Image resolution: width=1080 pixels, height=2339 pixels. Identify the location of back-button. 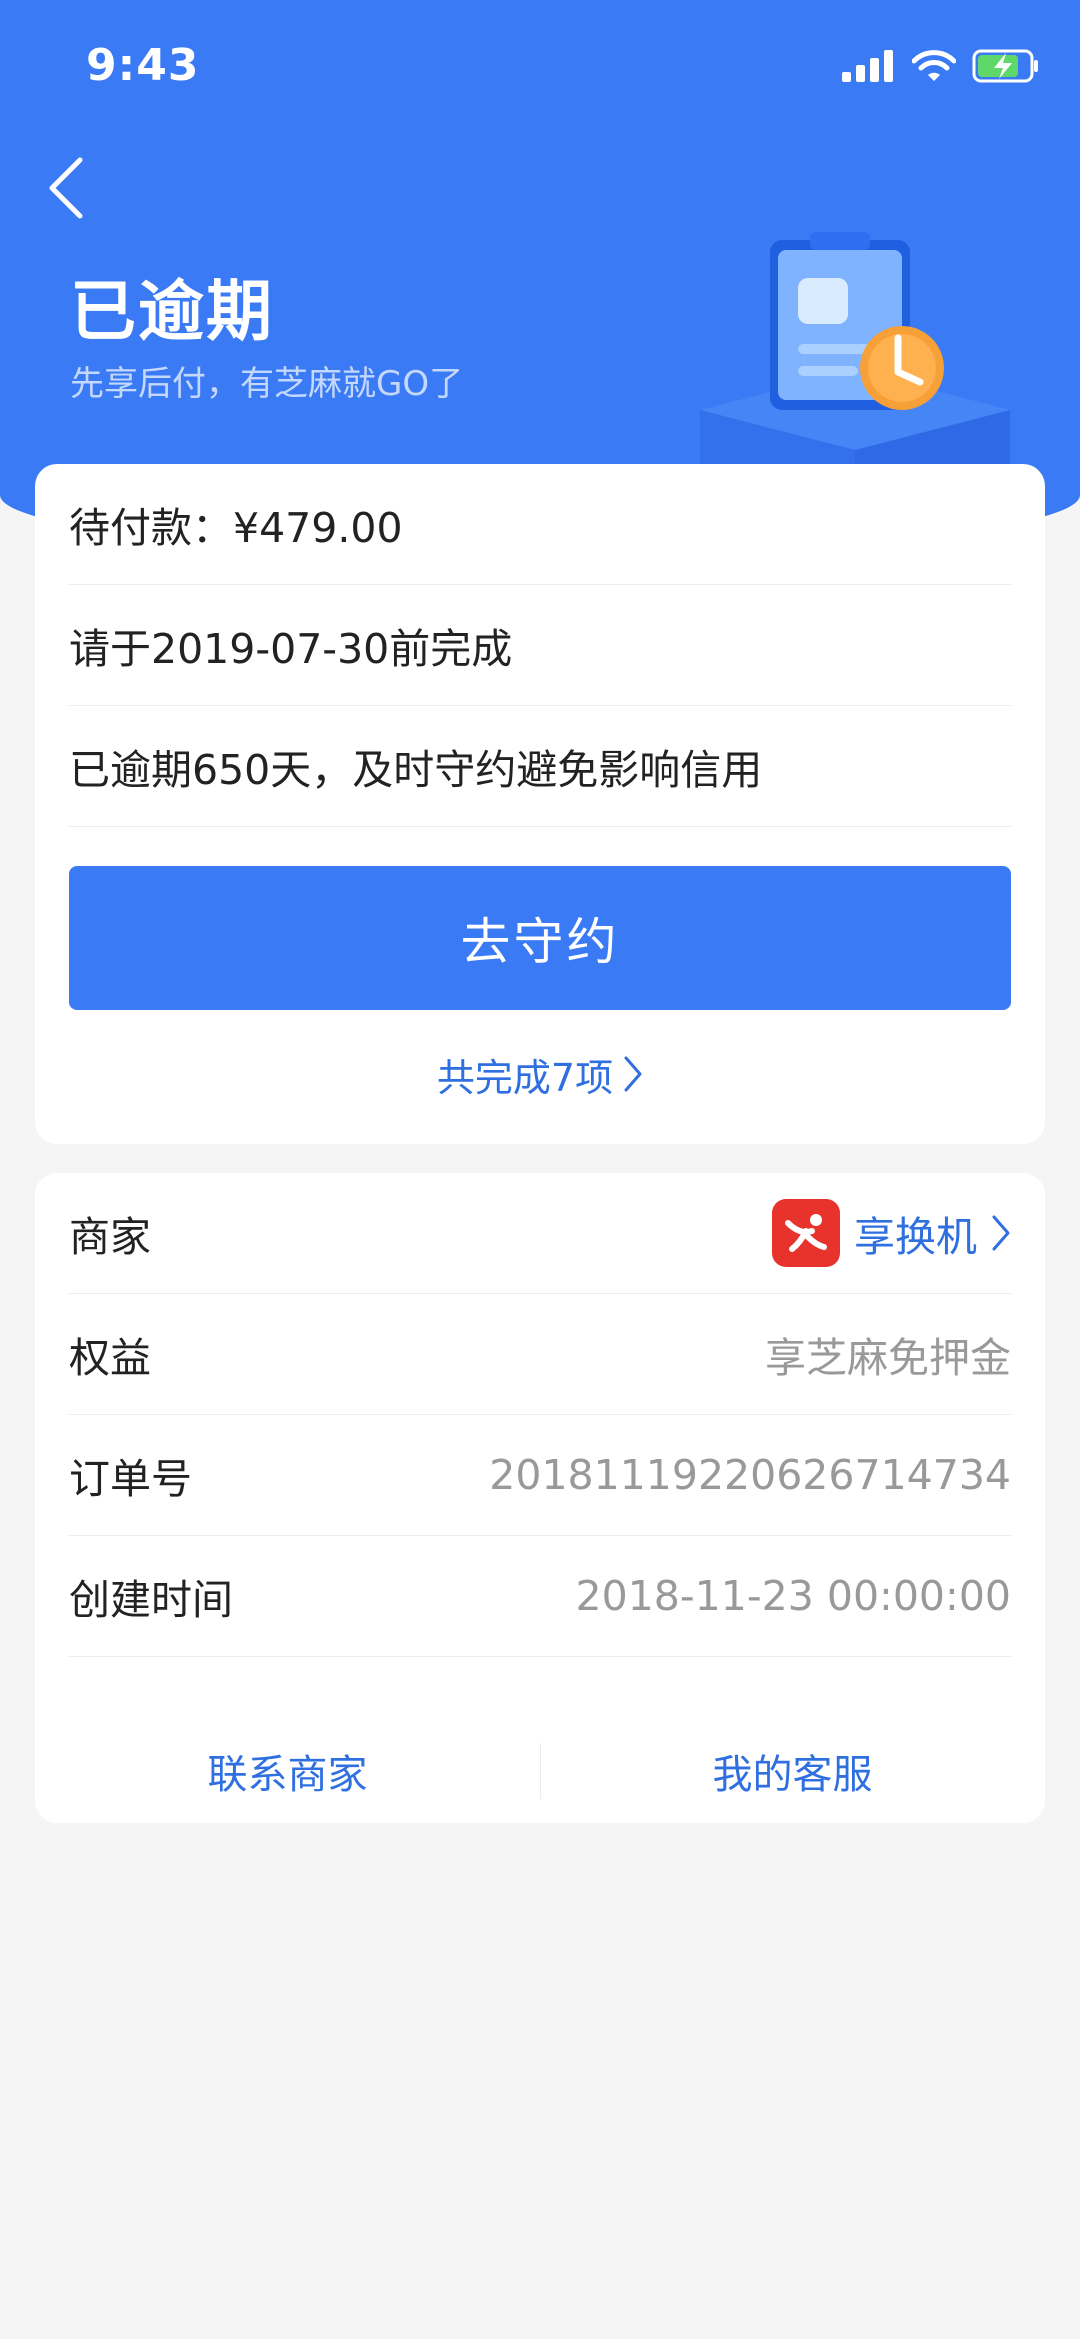
(66, 188).